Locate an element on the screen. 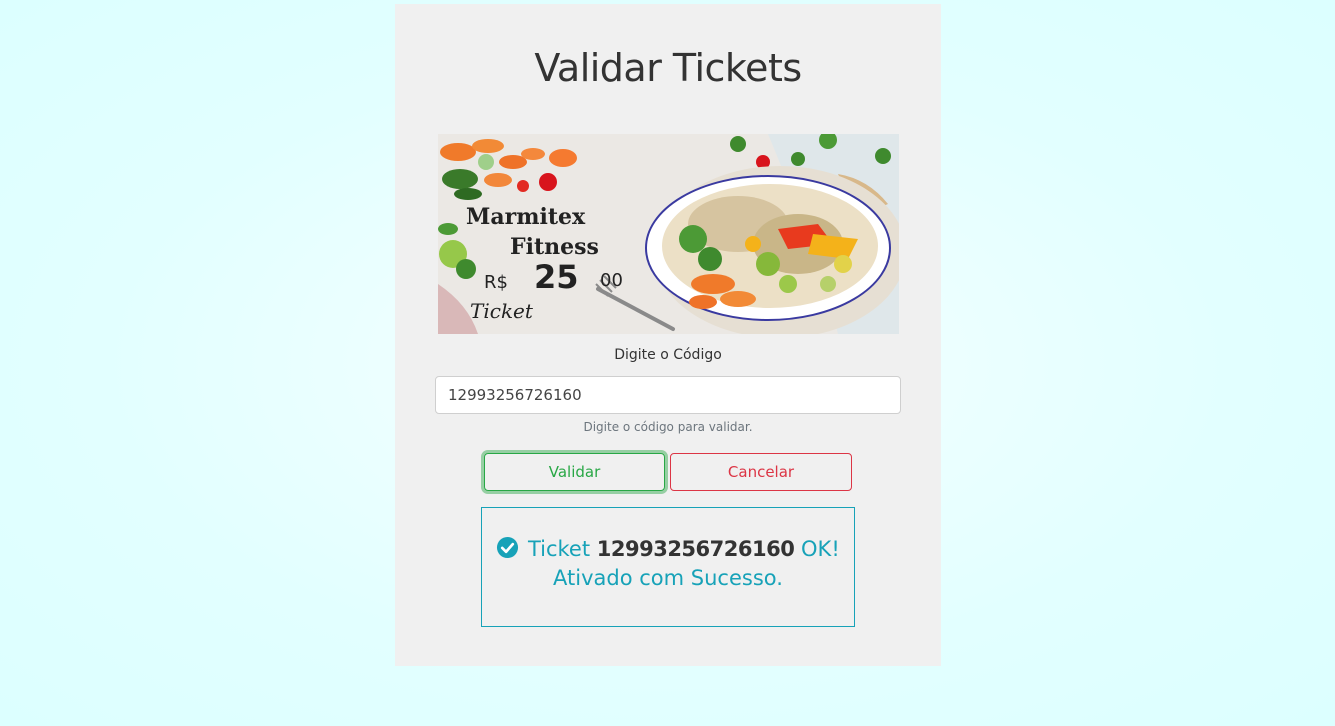  result-prefix: Ticket is located at coordinates (559, 549).